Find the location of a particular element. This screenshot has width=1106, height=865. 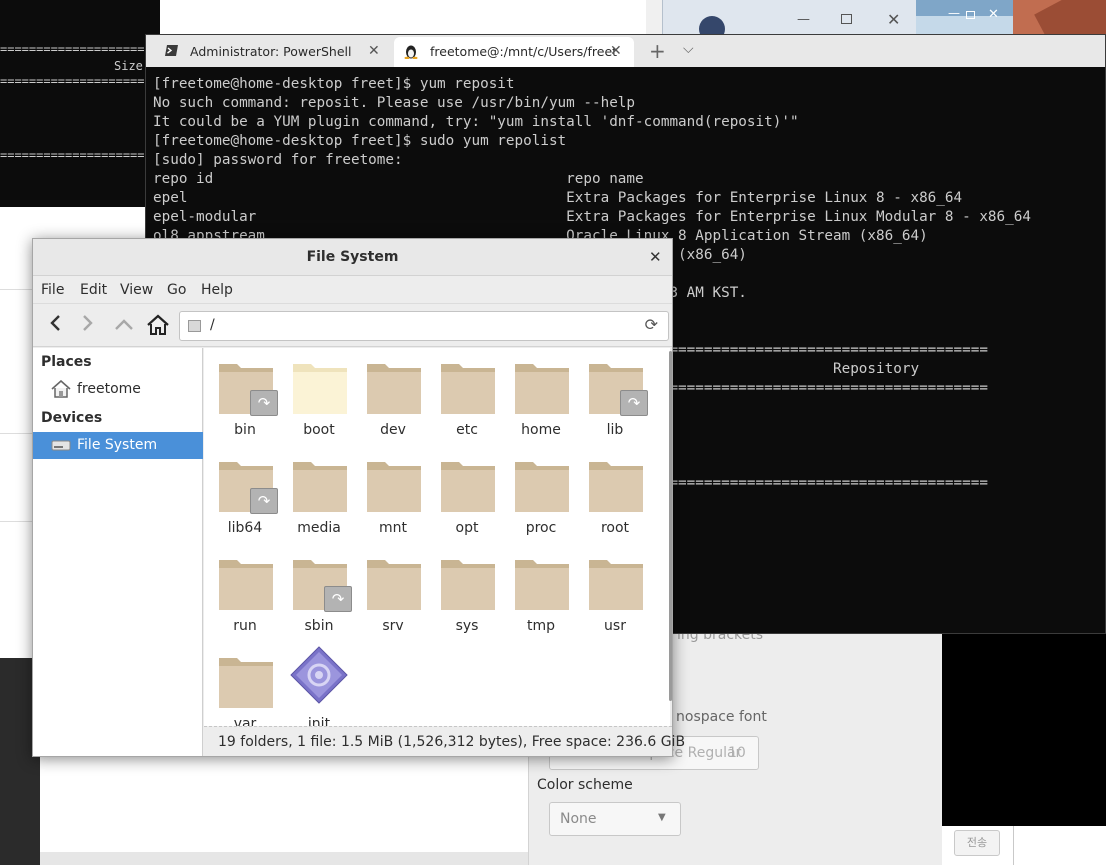

terminal-size-header: Size is located at coordinates (128, 66).